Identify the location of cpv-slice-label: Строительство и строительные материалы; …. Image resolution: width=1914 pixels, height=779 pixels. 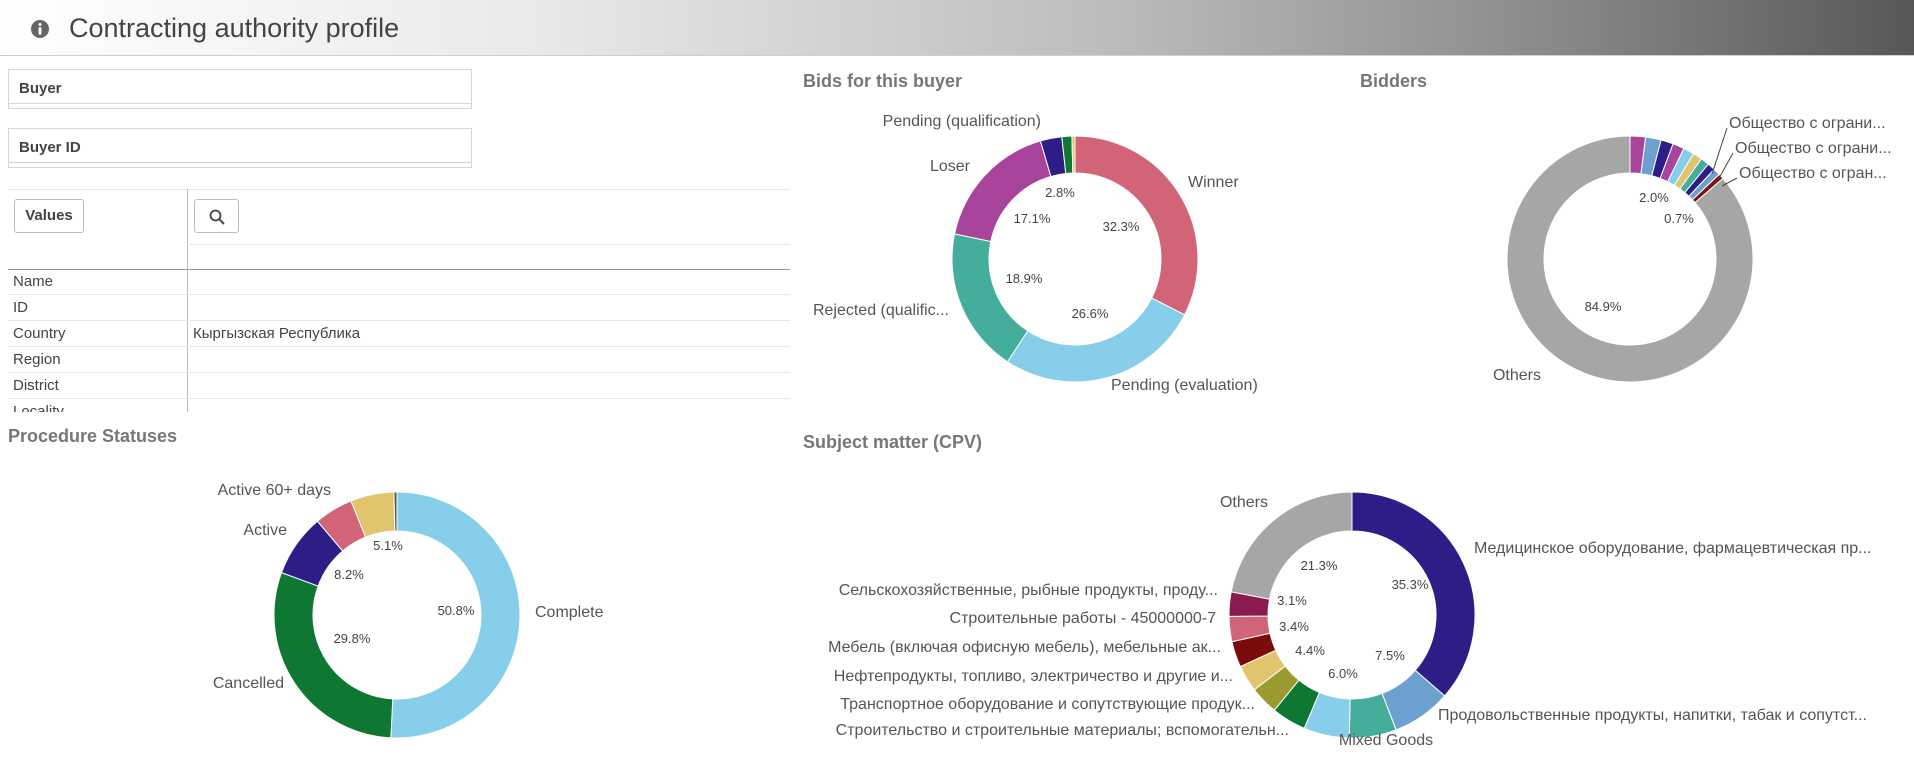
(1062, 730).